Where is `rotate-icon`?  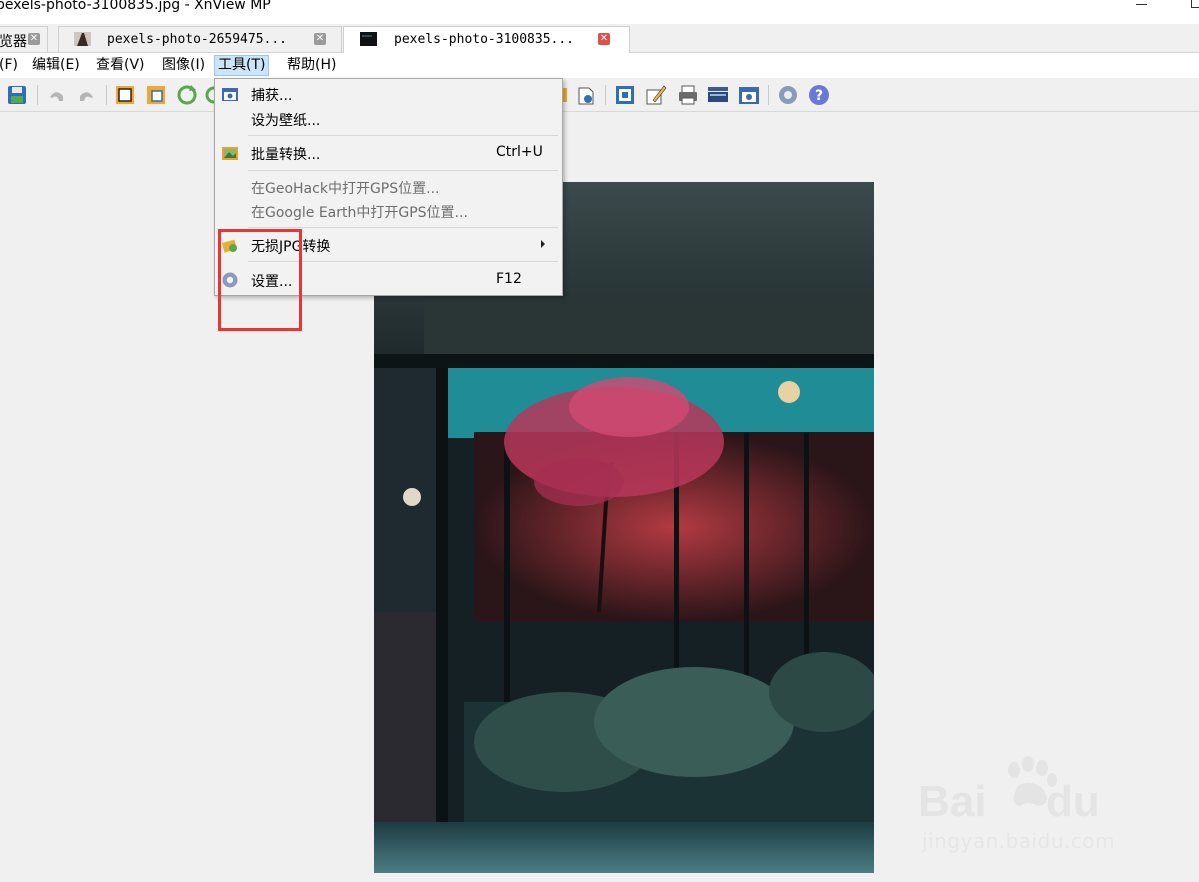 rotate-icon is located at coordinates (187, 95).